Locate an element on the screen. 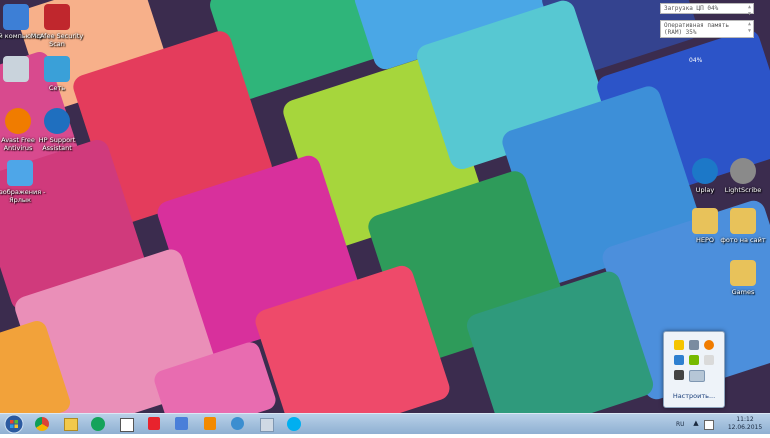 This screenshot has height=438, width=770. display-icon is located at coordinates (679, 360).